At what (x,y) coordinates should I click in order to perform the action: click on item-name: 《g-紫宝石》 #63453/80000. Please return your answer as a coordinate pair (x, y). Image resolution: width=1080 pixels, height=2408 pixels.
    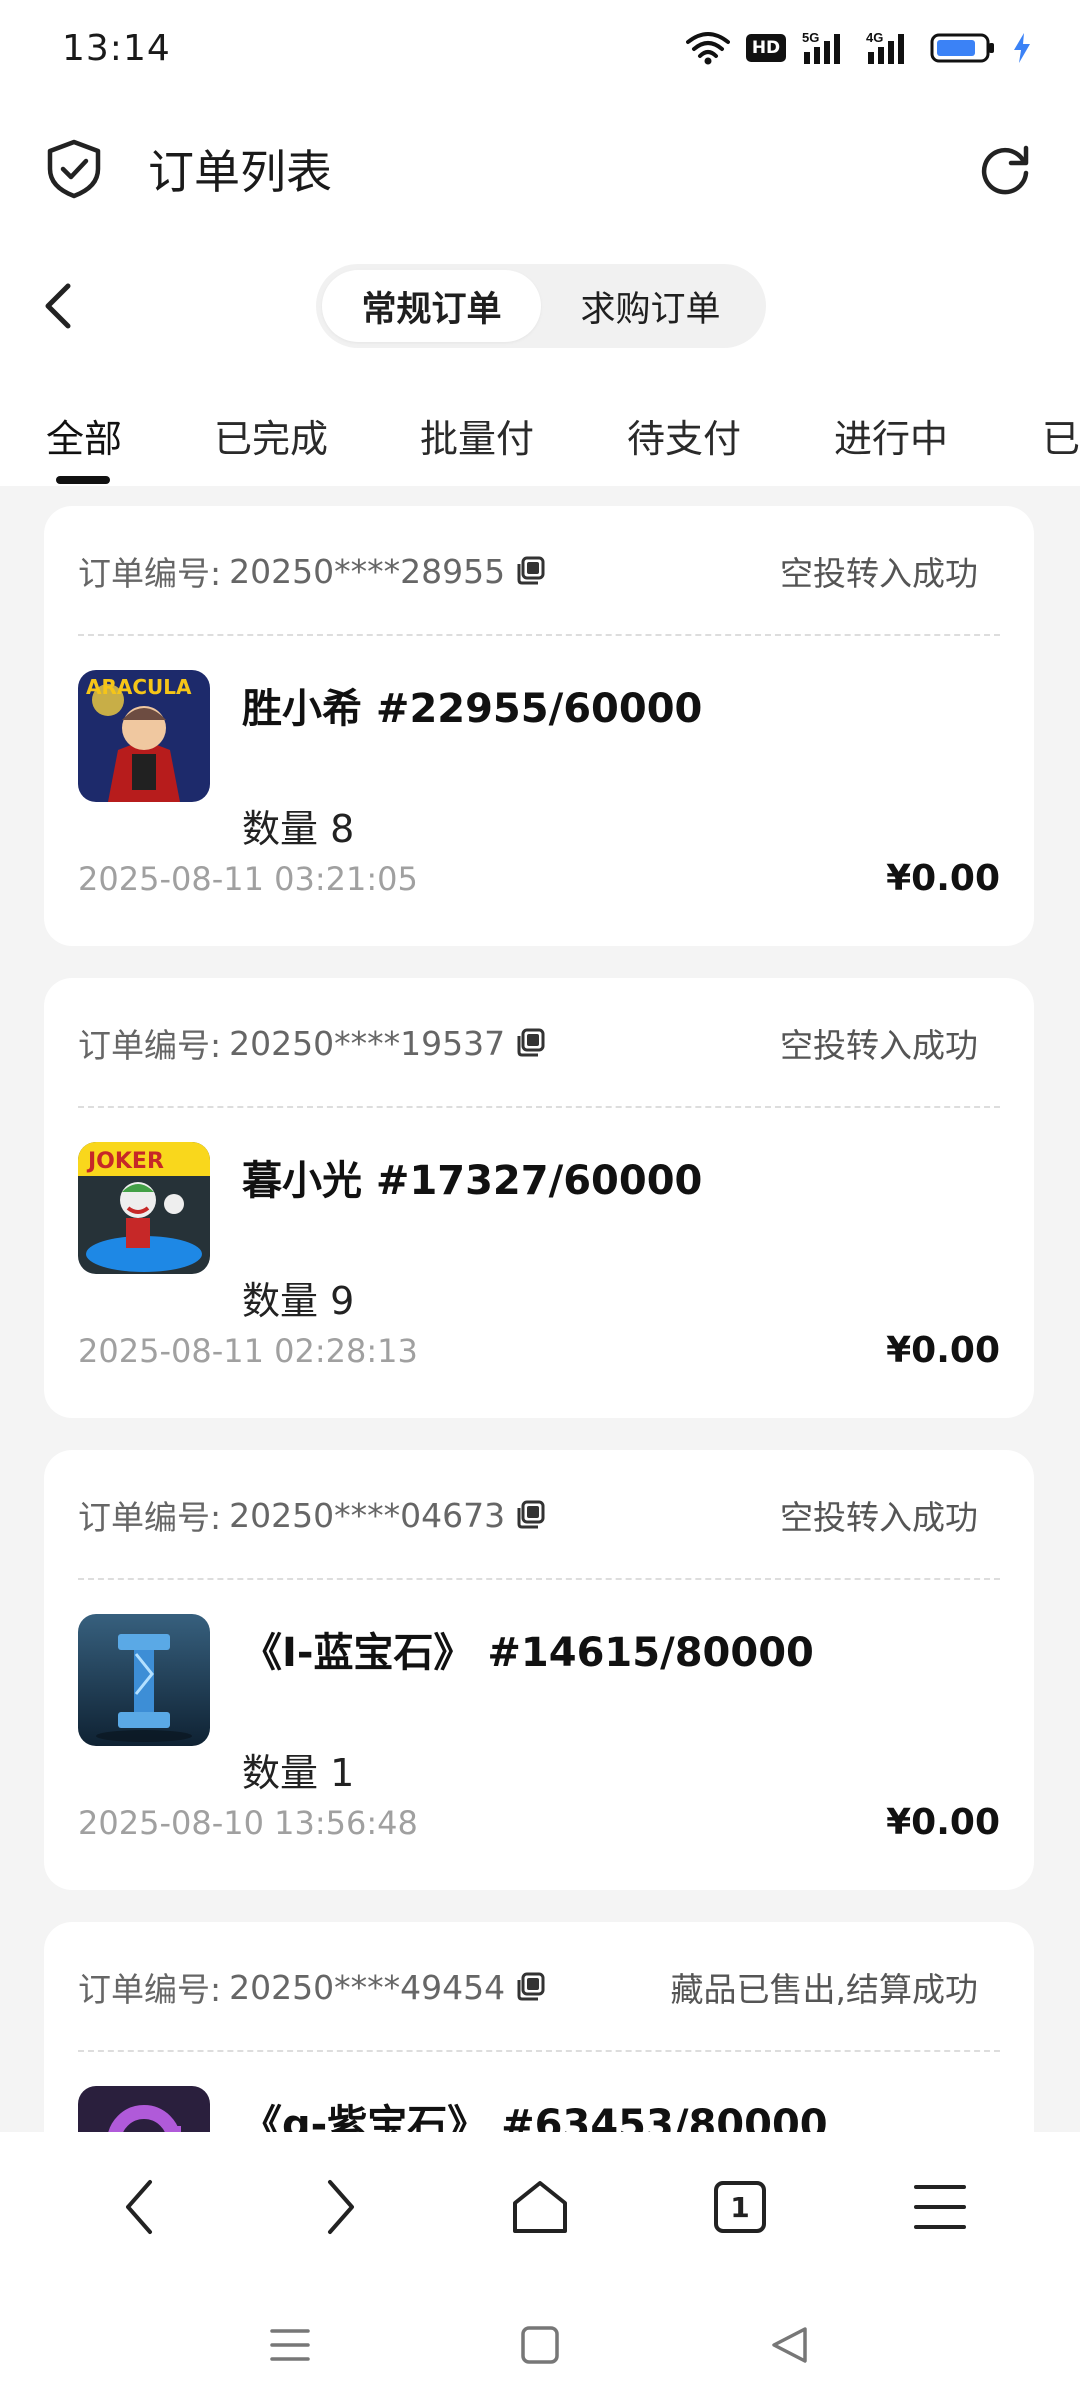
    Looking at the image, I should click on (535, 2117).